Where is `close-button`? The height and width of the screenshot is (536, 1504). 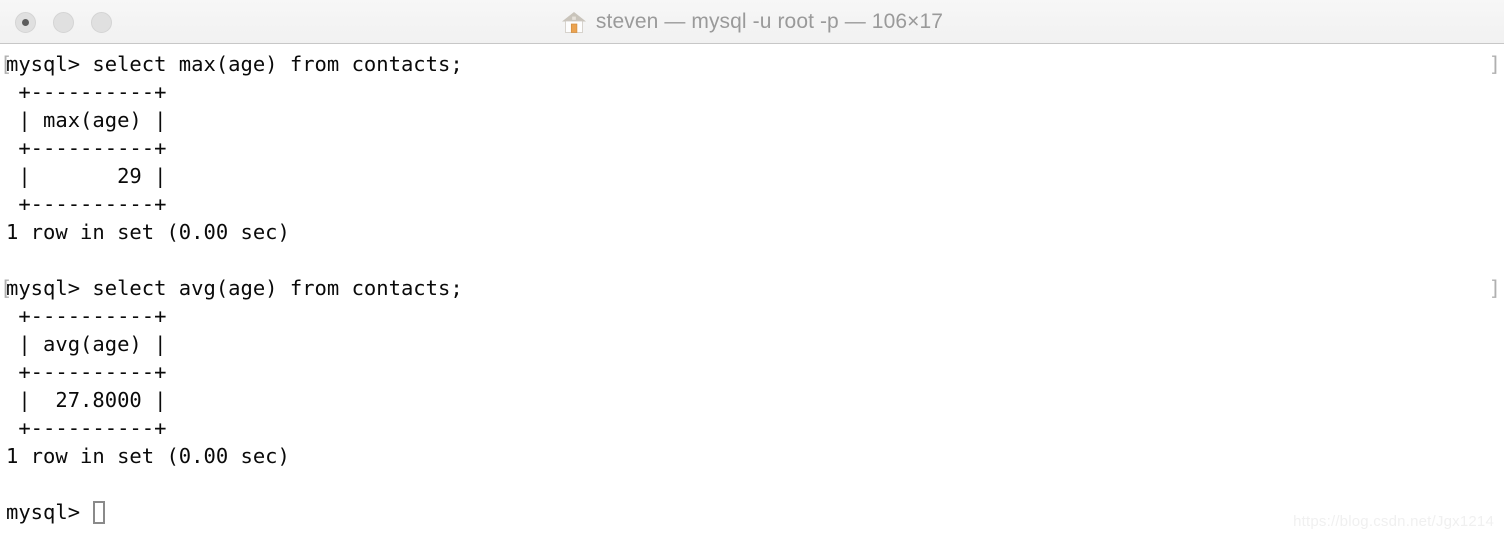 close-button is located at coordinates (25, 22).